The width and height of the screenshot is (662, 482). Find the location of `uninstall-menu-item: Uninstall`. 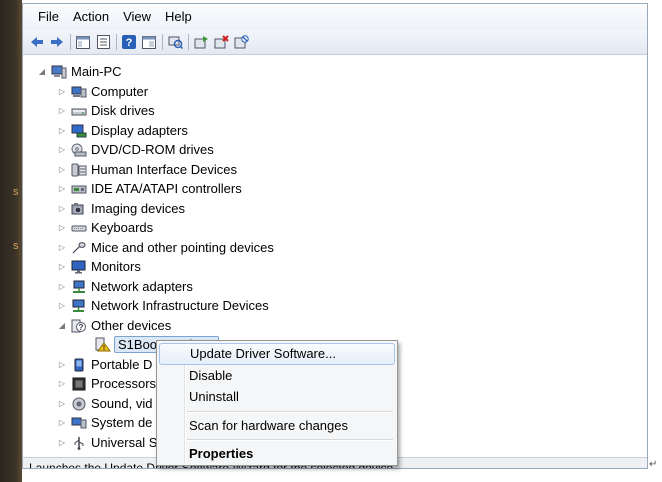

uninstall-menu-item: Uninstall is located at coordinates (277, 397).